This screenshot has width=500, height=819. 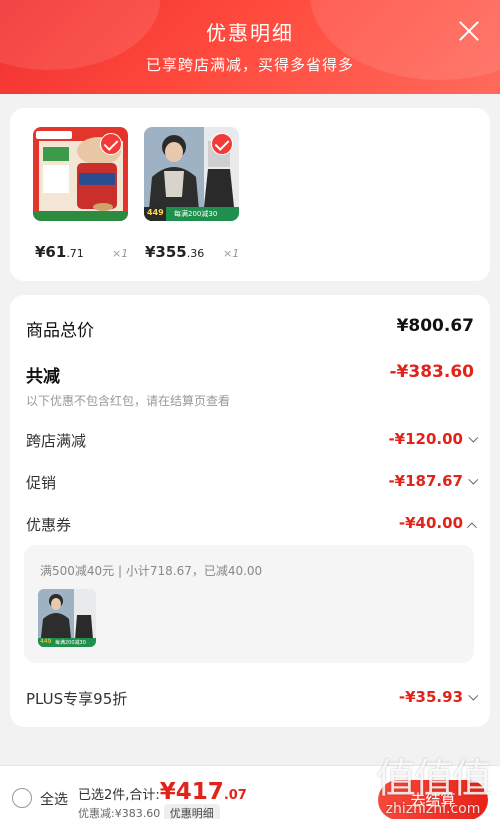 I want to click on total-price-label: 商品总价, so click(x=60, y=331).